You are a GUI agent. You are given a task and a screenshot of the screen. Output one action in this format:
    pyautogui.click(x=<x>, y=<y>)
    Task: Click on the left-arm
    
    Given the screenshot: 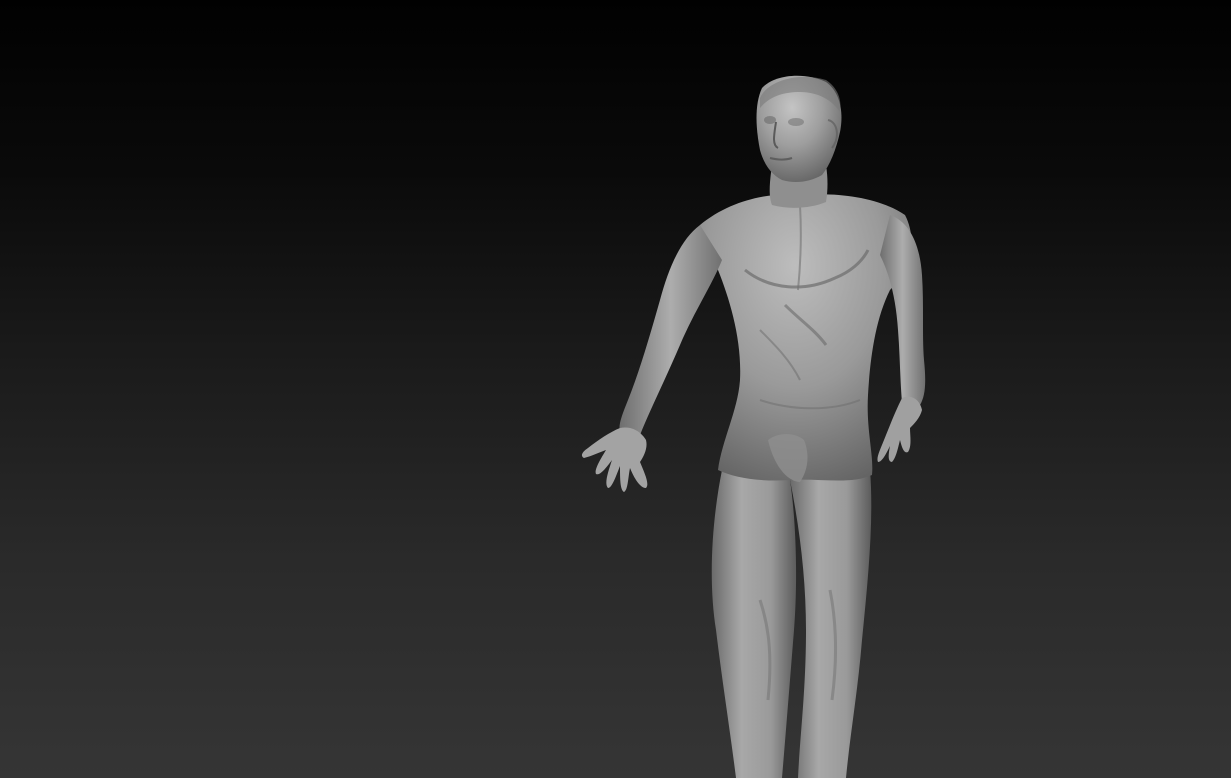 What is the action you would take?
    pyautogui.click(x=651, y=358)
    